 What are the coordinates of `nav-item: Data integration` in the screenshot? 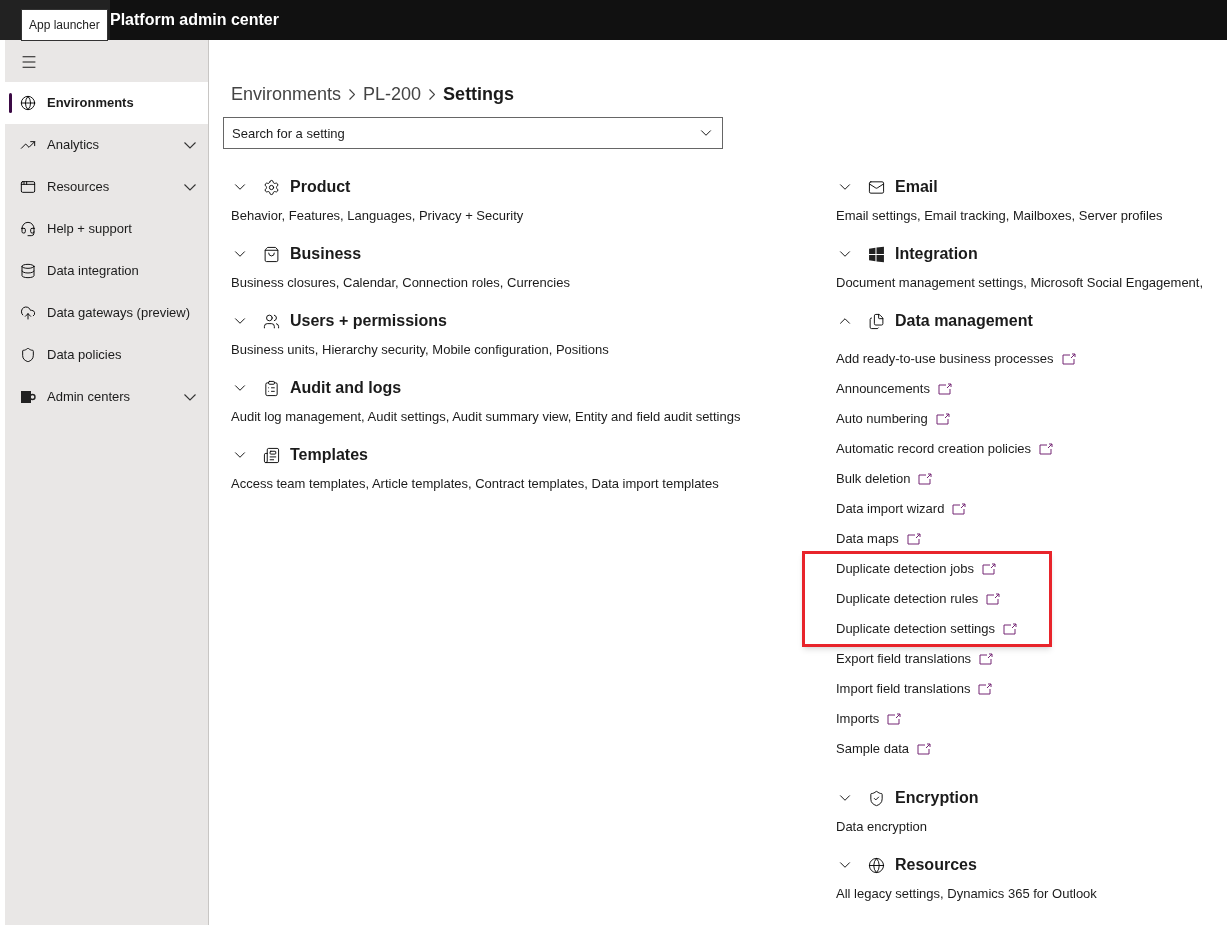 It's located at (106, 271).